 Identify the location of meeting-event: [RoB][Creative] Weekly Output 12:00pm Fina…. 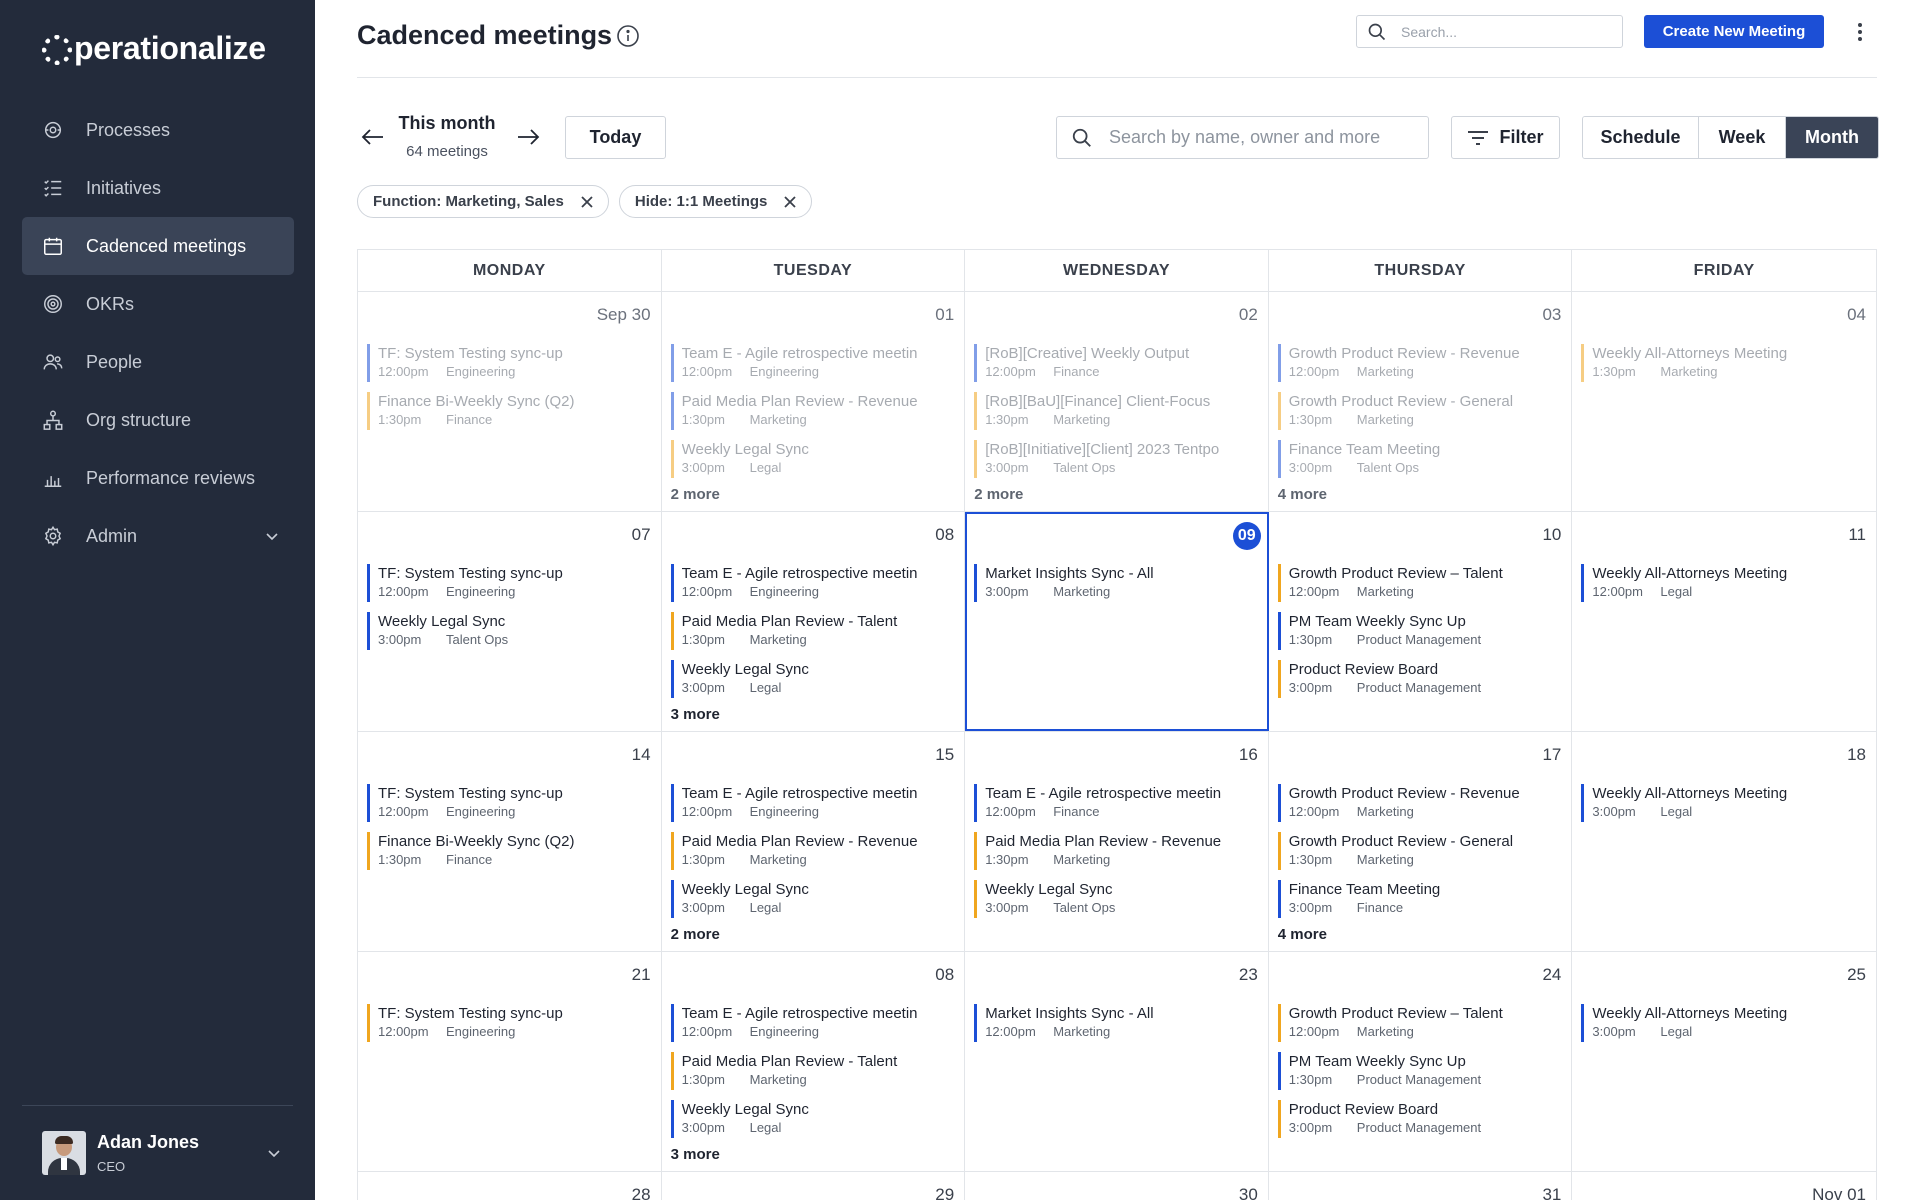
(1117, 363).